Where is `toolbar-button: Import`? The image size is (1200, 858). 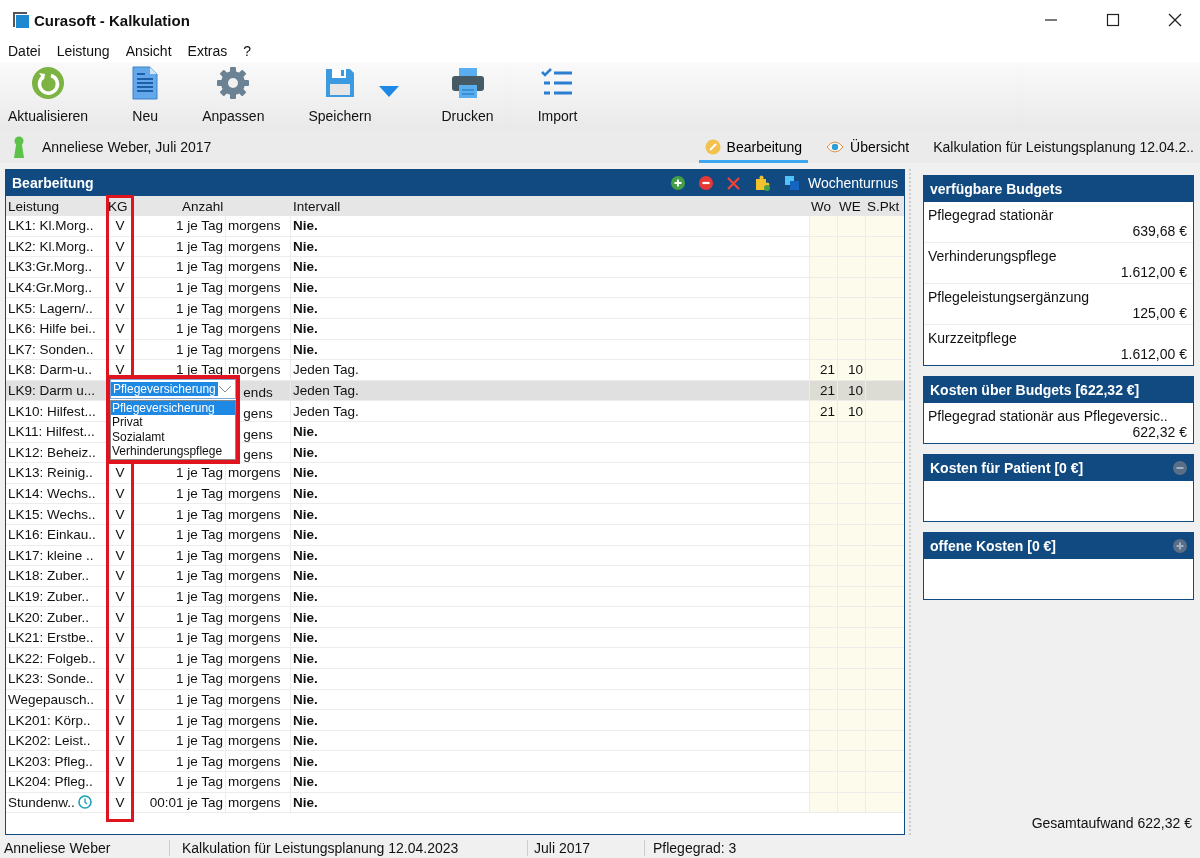 toolbar-button: Import is located at coordinates (557, 93).